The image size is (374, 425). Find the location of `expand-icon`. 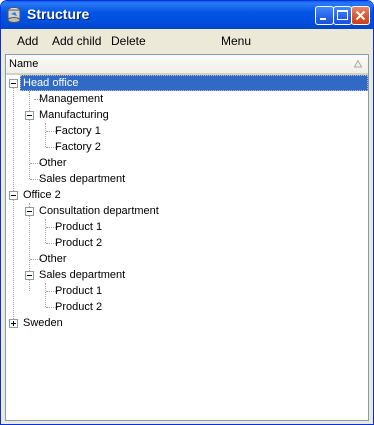

expand-icon is located at coordinates (13, 323).